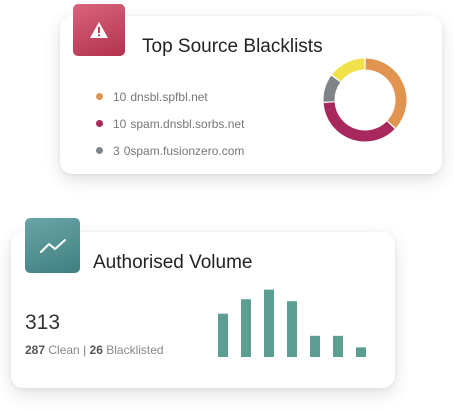  I want to click on warning-icon-tile, so click(99, 30).